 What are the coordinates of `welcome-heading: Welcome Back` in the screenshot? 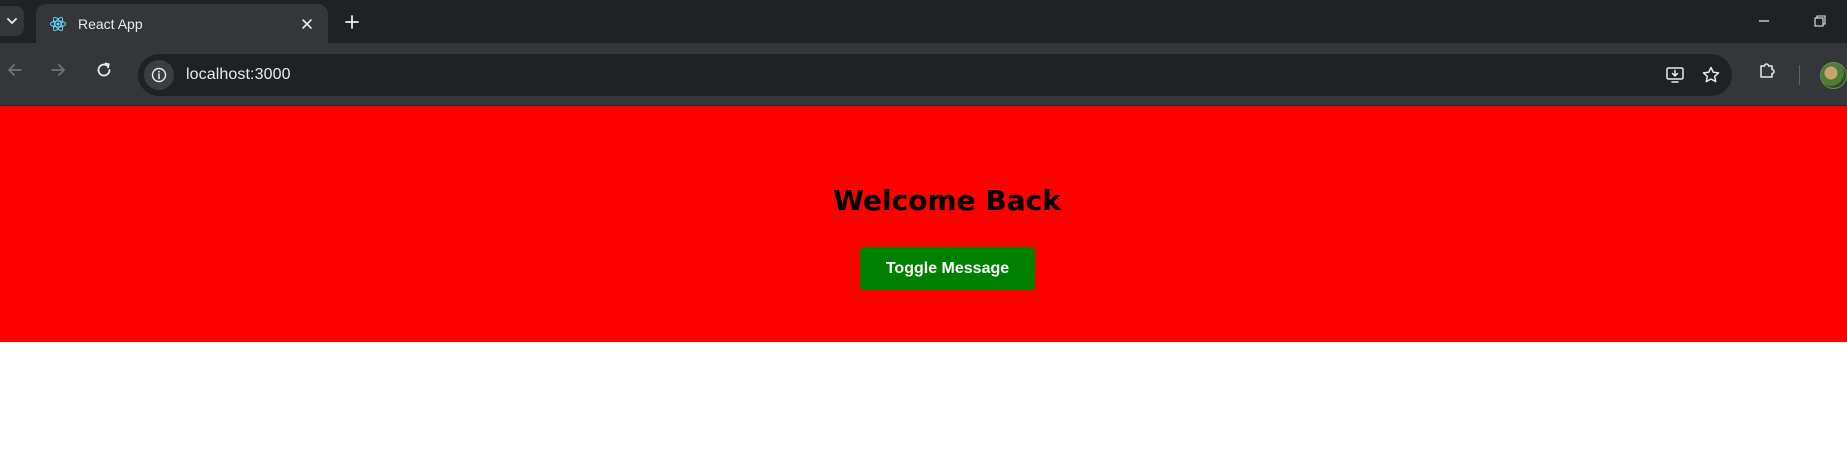 It's located at (947, 200).